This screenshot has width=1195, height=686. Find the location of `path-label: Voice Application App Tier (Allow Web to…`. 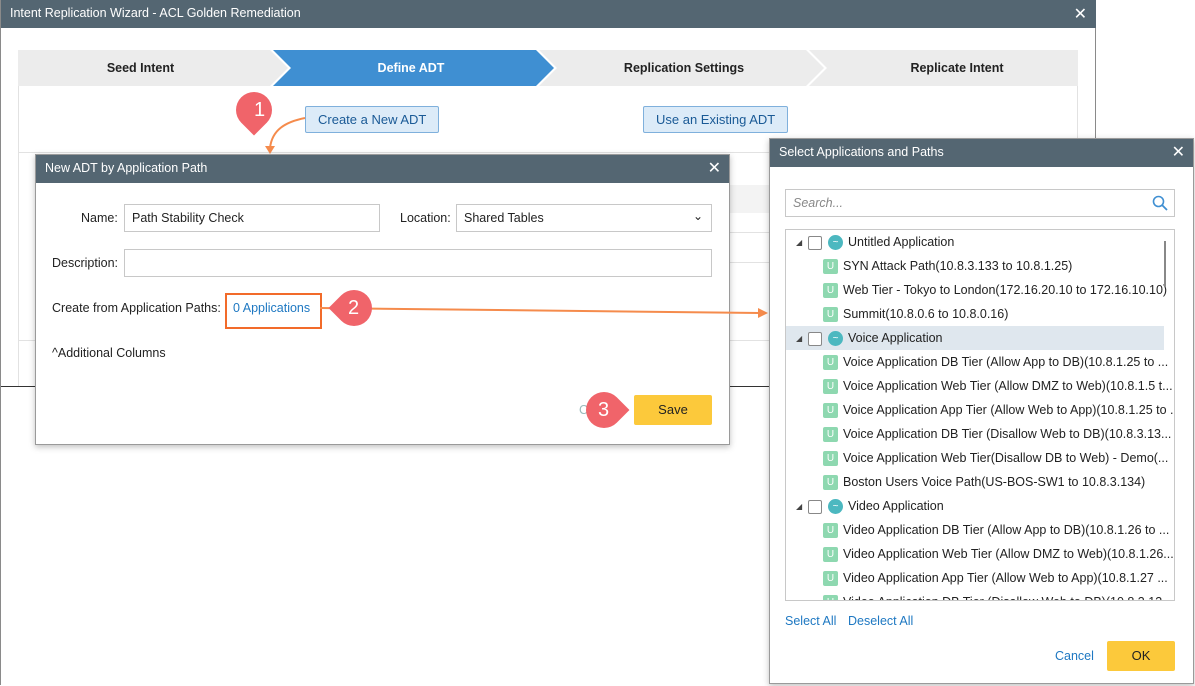

path-label: Voice Application App Tier (Allow Web to… is located at coordinates (1009, 410).